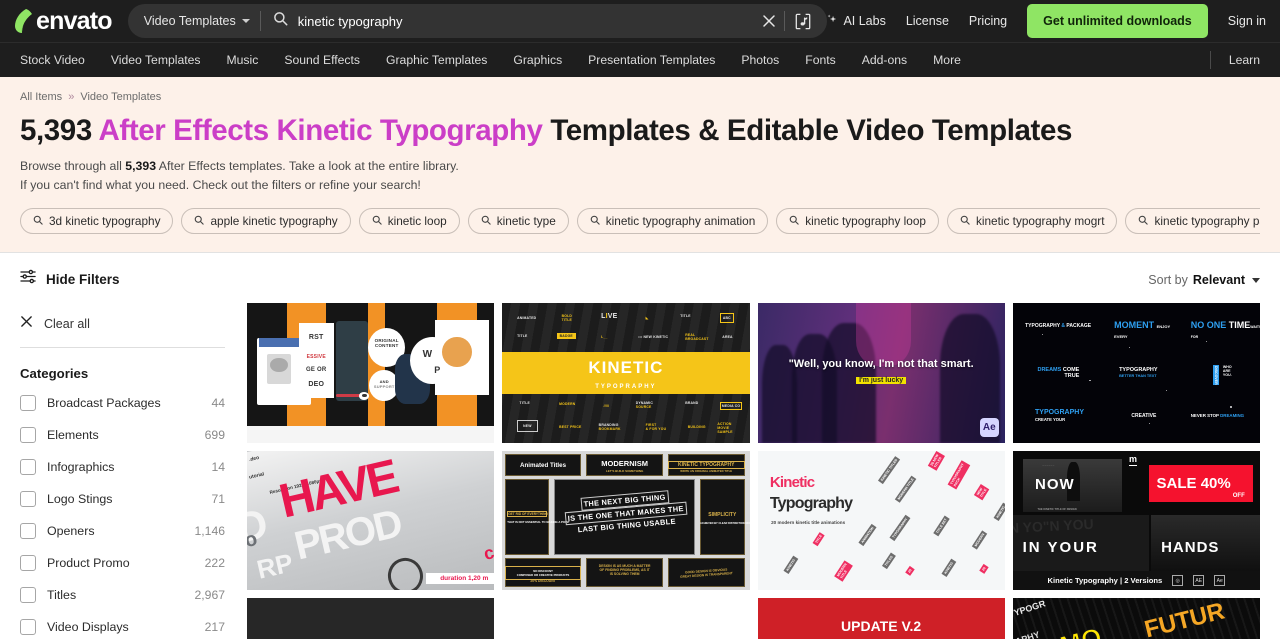  I want to click on pill-label: kinetic typography pack, so click(1207, 221).